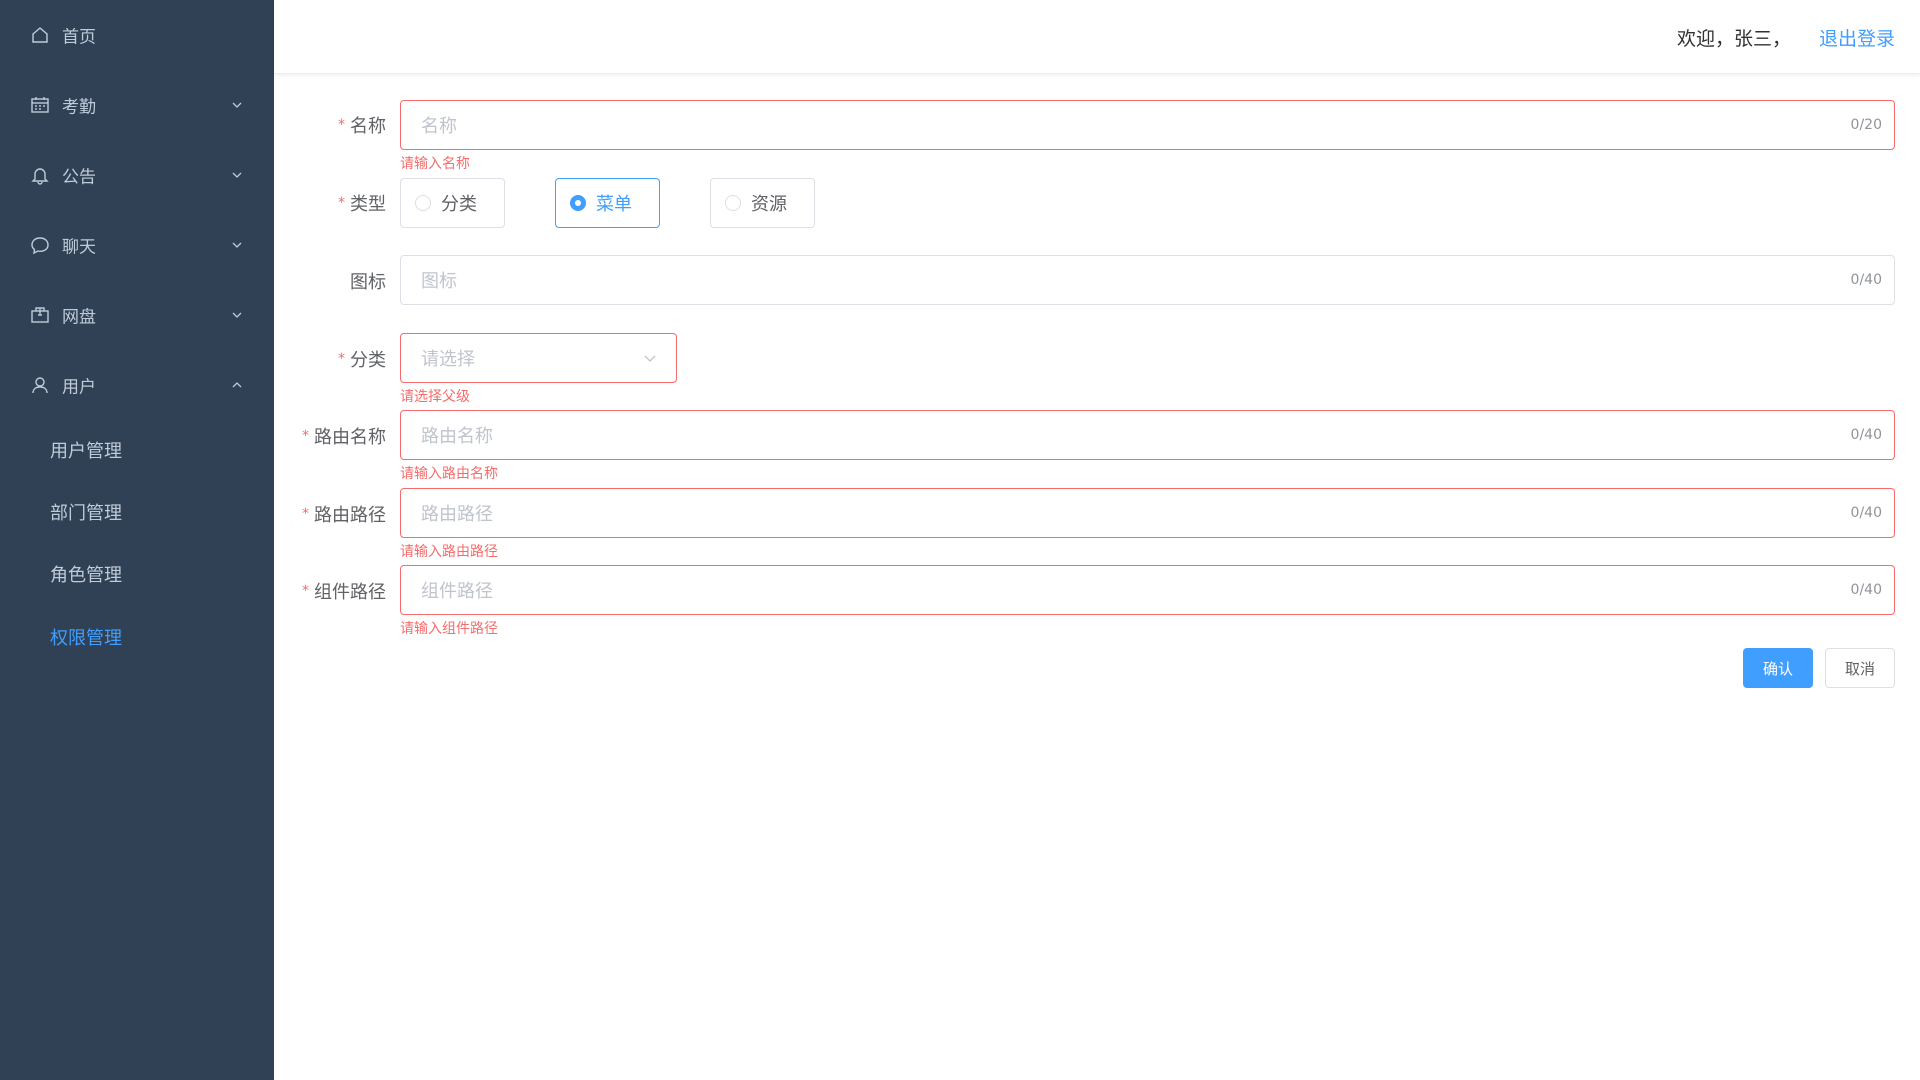 This screenshot has height=1080, width=1920. What do you see at coordinates (435, 397) in the screenshot?
I see `category-error: 请选择父级` at bounding box center [435, 397].